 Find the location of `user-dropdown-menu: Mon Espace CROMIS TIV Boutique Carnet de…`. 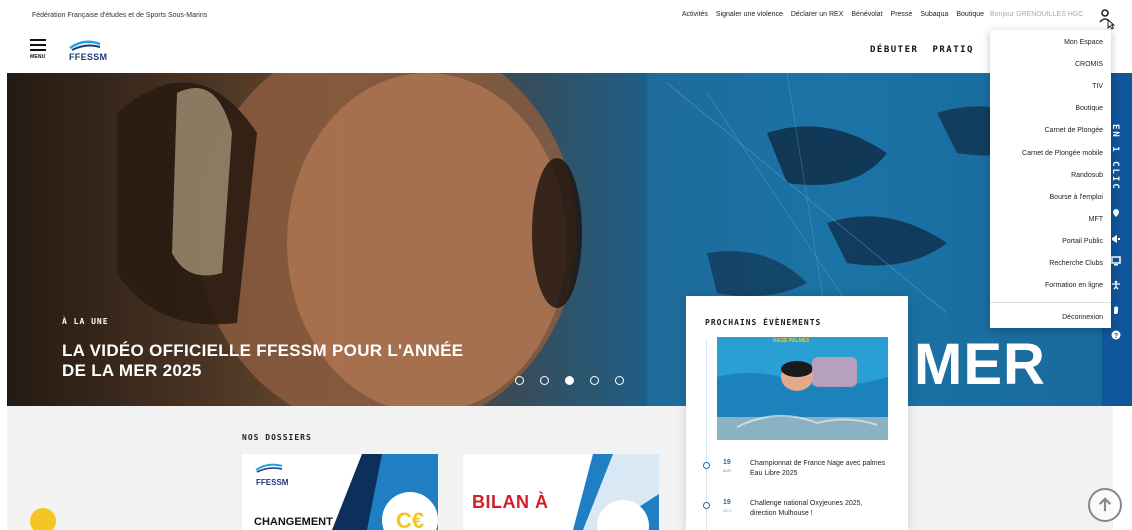

user-dropdown-menu: Mon Espace CROMIS TIV Boutique Carnet de… is located at coordinates (1050, 179).